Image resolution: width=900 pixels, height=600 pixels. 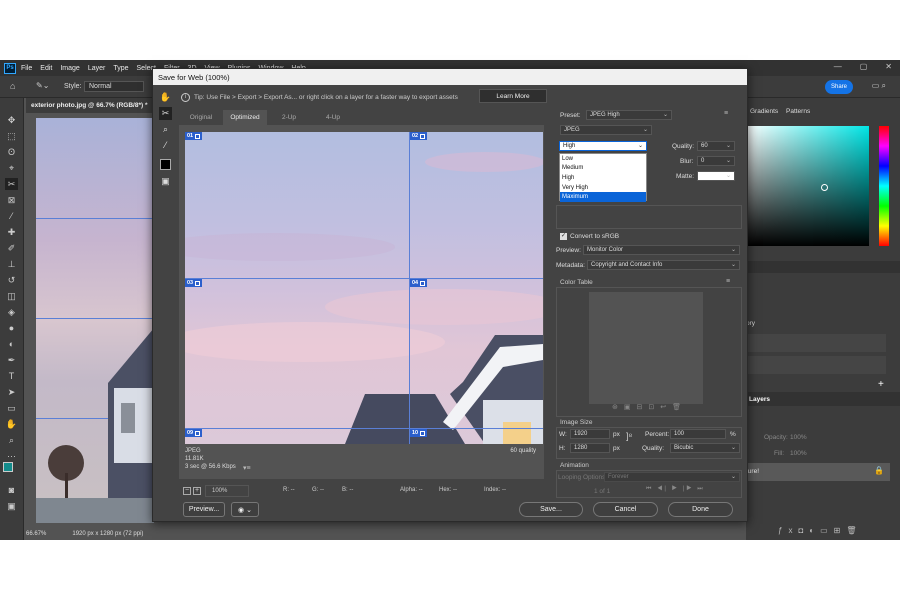 I want to click on brush-preset-icon: ✎⌄, so click(x=42, y=85).